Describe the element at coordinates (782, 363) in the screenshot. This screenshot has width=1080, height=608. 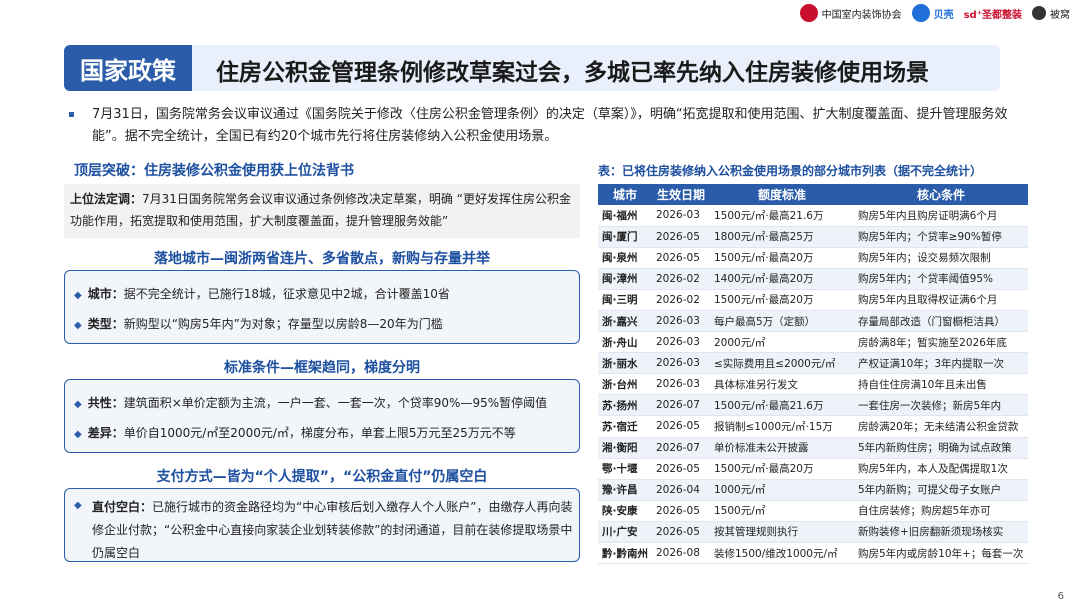
I see `cell-quota: ≤实际费用且≤2000元/㎡` at that location.